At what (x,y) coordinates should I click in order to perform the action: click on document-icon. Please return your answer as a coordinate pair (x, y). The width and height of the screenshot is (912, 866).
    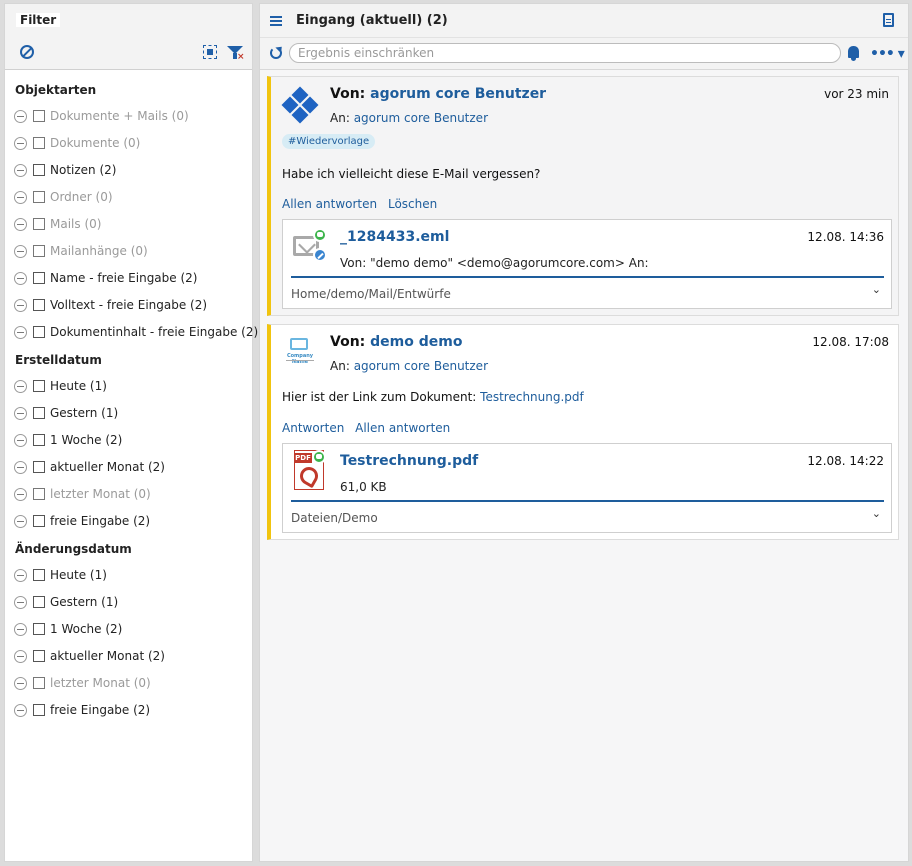
    Looking at the image, I should click on (888, 20).